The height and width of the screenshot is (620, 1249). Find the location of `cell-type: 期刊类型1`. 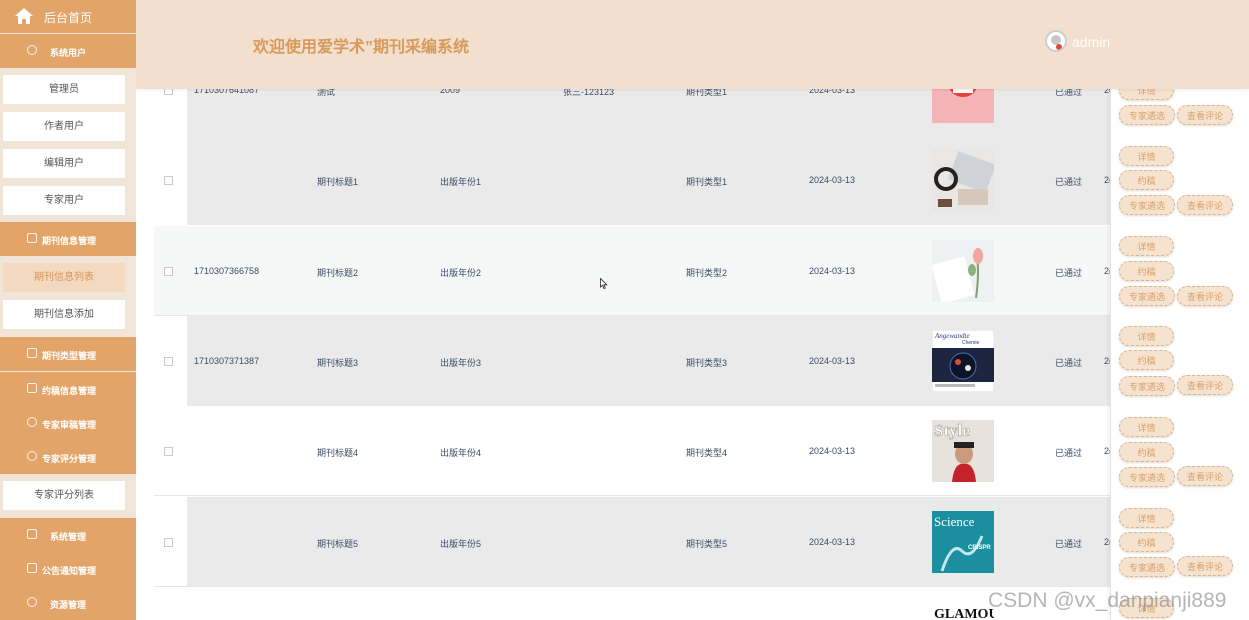

cell-type: 期刊类型1 is located at coordinates (707, 182).